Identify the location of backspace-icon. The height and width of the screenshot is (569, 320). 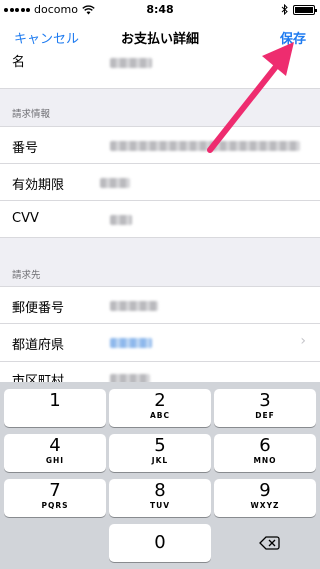
(269, 543).